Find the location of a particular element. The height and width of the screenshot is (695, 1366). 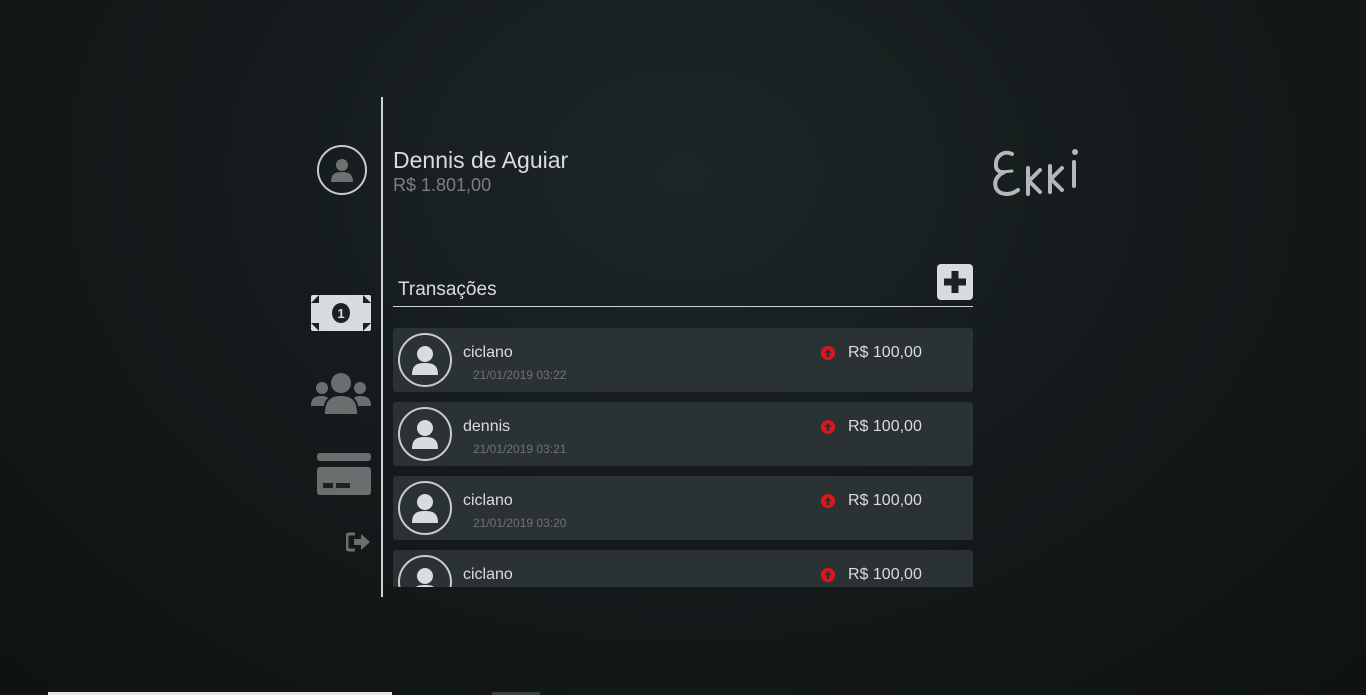

transaction-date: 21/01/2019 03:20 is located at coordinates (520, 523).